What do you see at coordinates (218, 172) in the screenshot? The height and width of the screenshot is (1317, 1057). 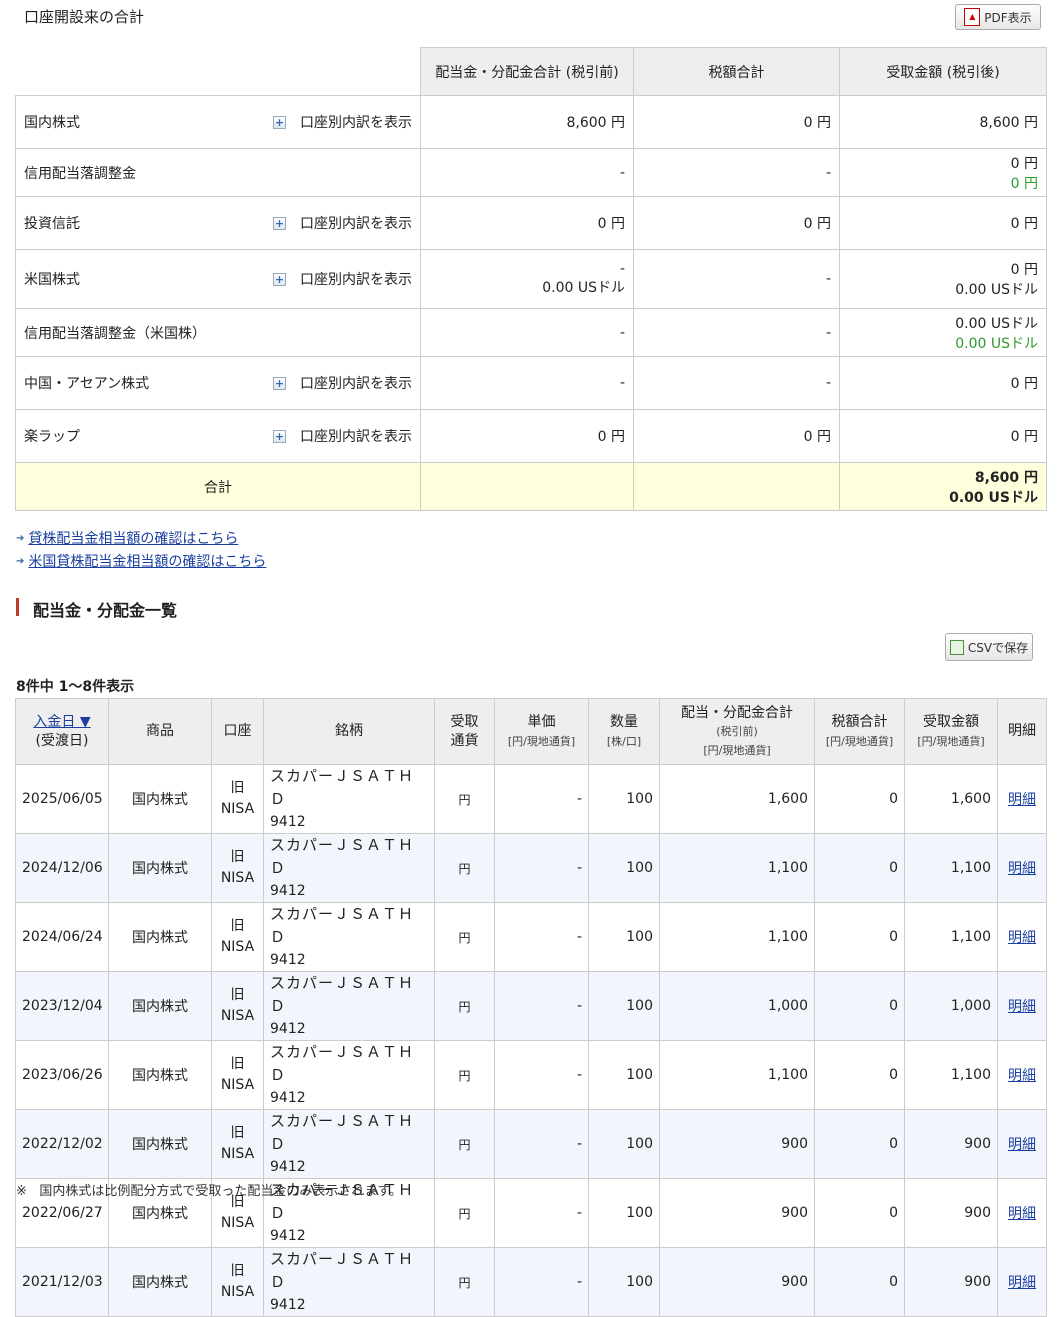 I see `summary-row-label-cell: 信用配当落調整金` at bounding box center [218, 172].